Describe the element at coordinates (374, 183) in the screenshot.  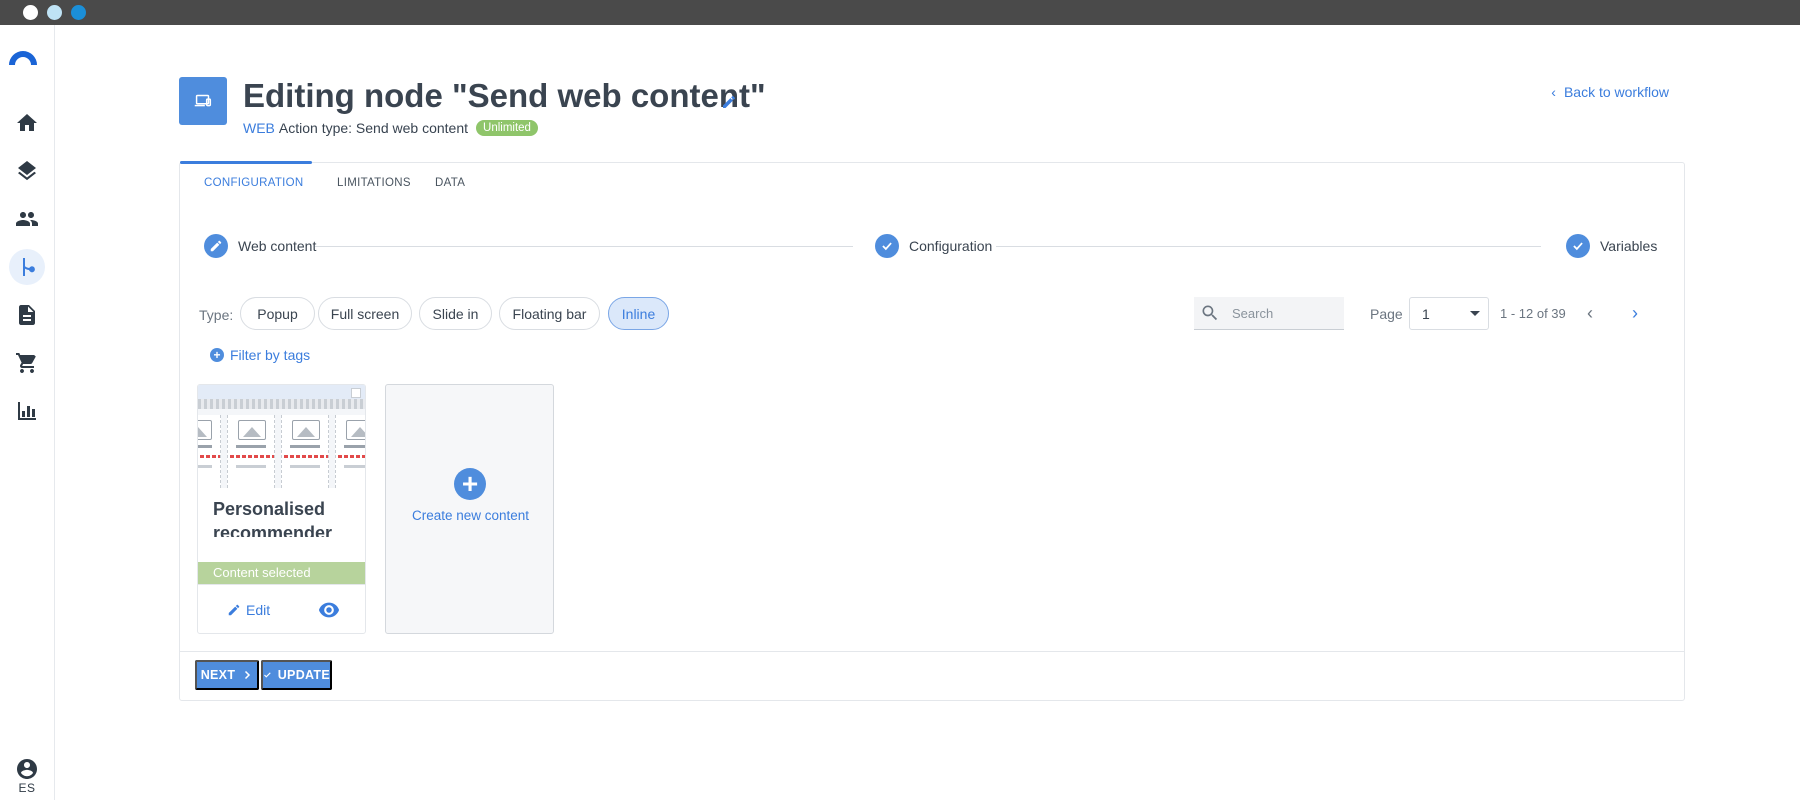
I see `tab-limitations: LIMITATIONS` at that location.